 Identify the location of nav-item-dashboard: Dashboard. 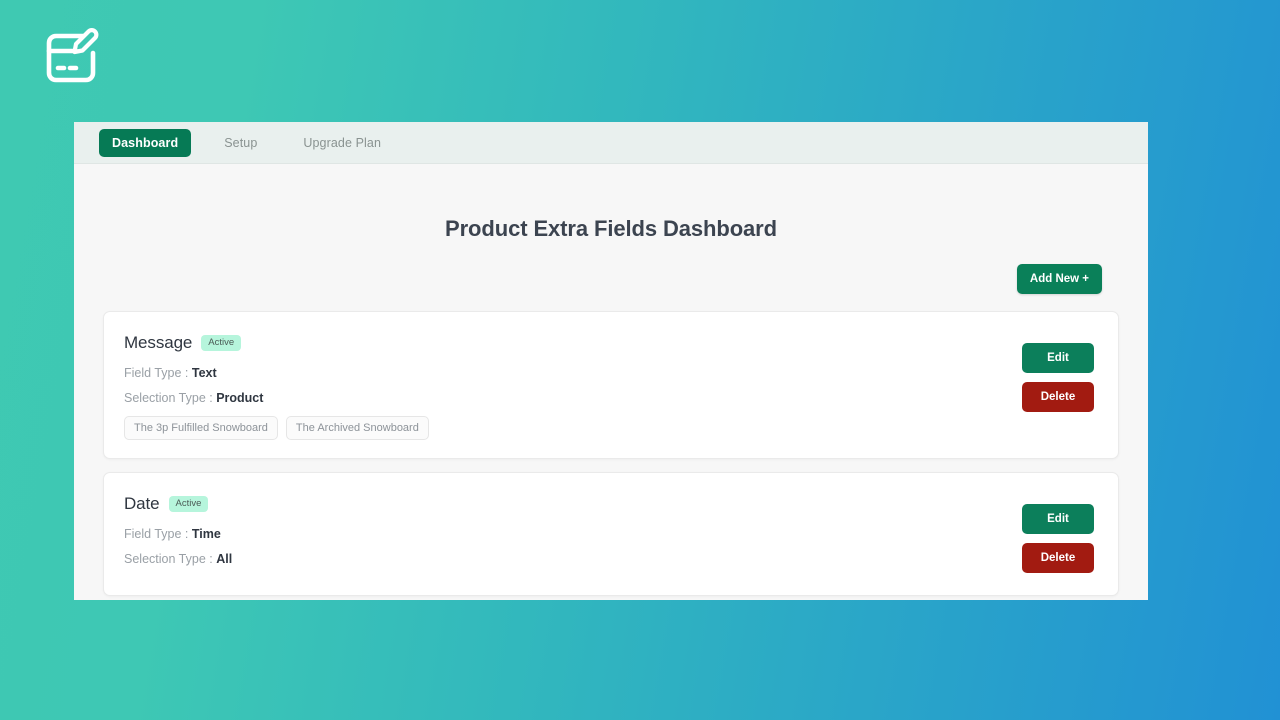
(145, 142).